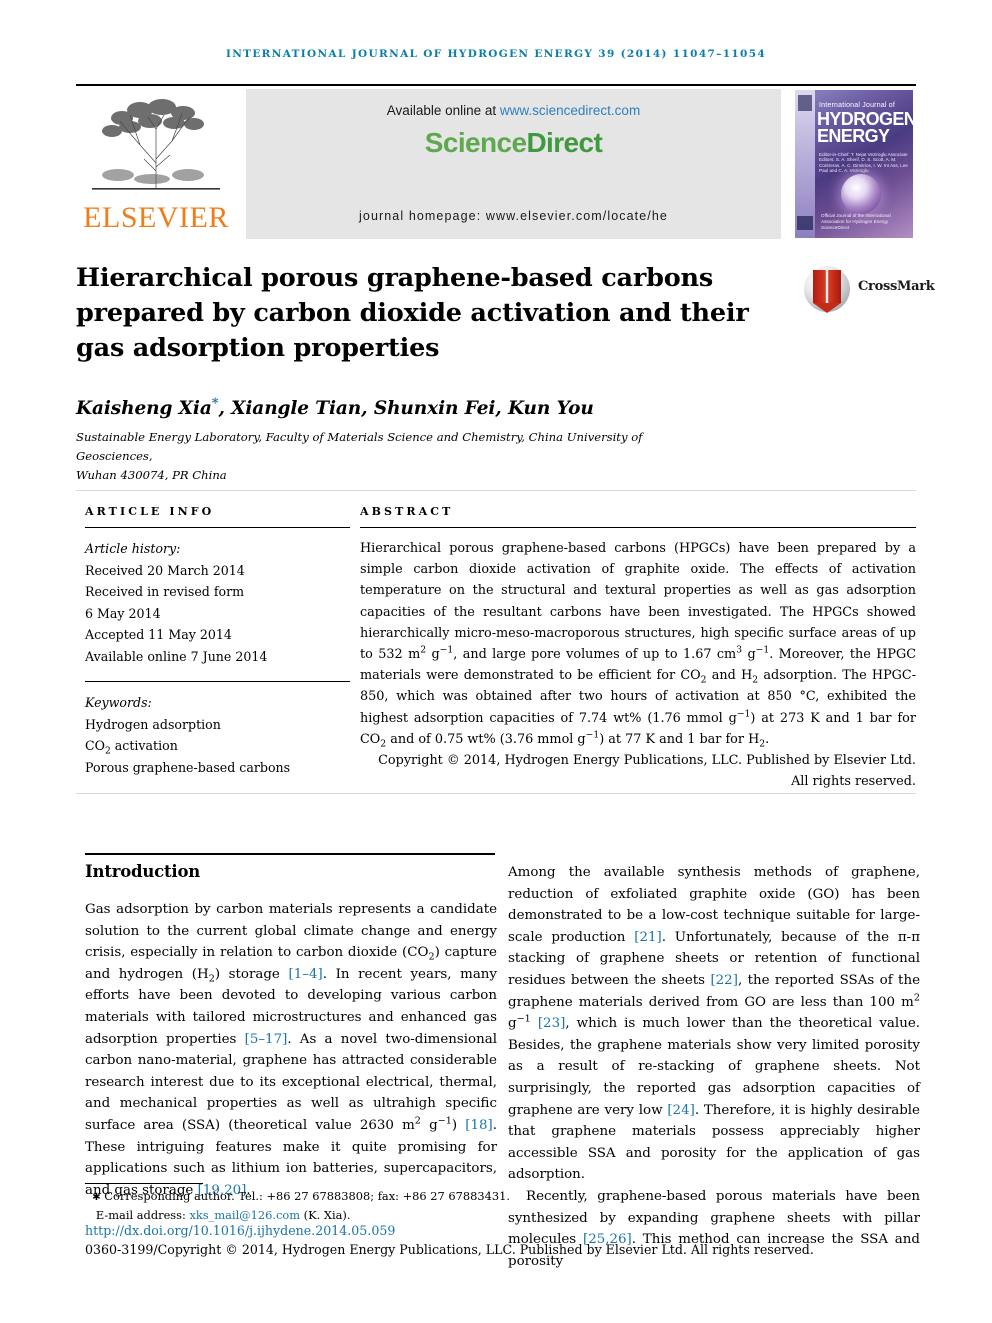 Image resolution: width=992 pixels, height=1323 pixels. What do you see at coordinates (244, 1215) in the screenshot?
I see `email-link: xks_mail@126.com` at bounding box center [244, 1215].